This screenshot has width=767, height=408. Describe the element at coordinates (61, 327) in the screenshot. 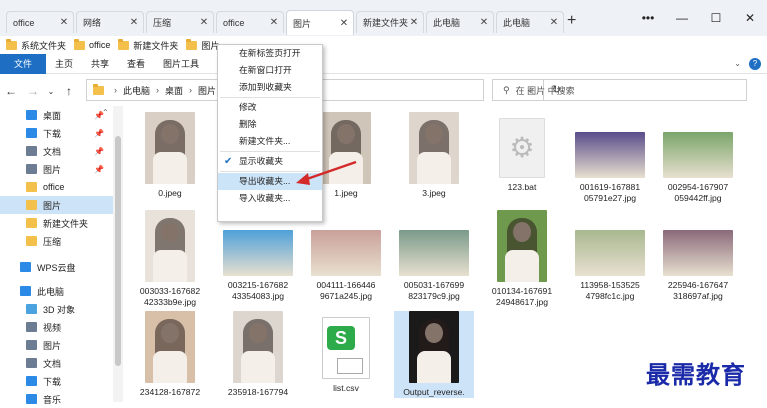

I see `sidebar-item: 视频` at that location.